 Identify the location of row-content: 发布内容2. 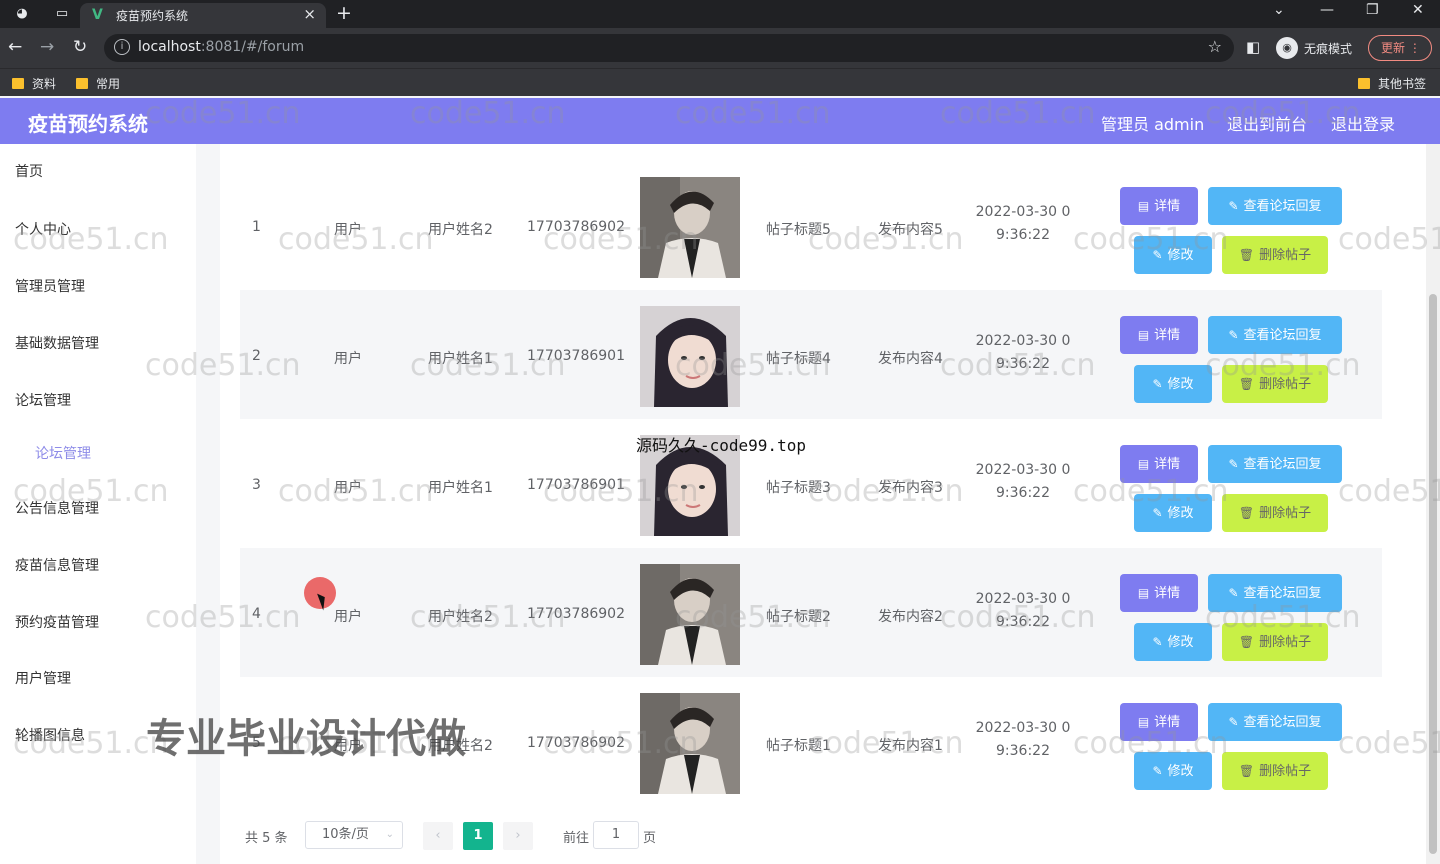
(910, 617).